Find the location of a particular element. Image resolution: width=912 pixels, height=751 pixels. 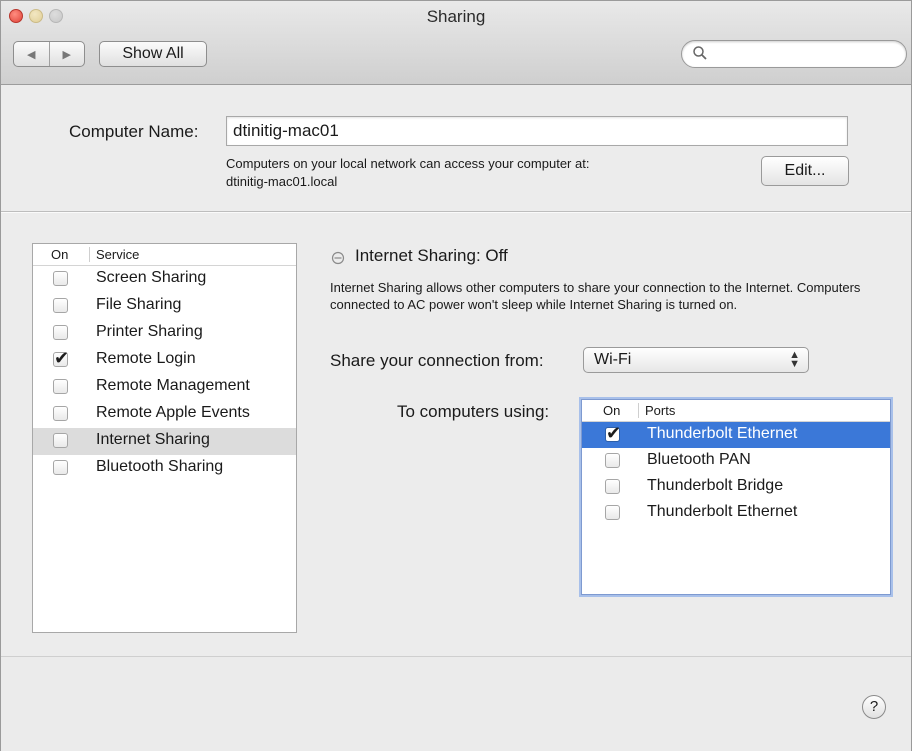

header-on: On is located at coordinates (59, 254).